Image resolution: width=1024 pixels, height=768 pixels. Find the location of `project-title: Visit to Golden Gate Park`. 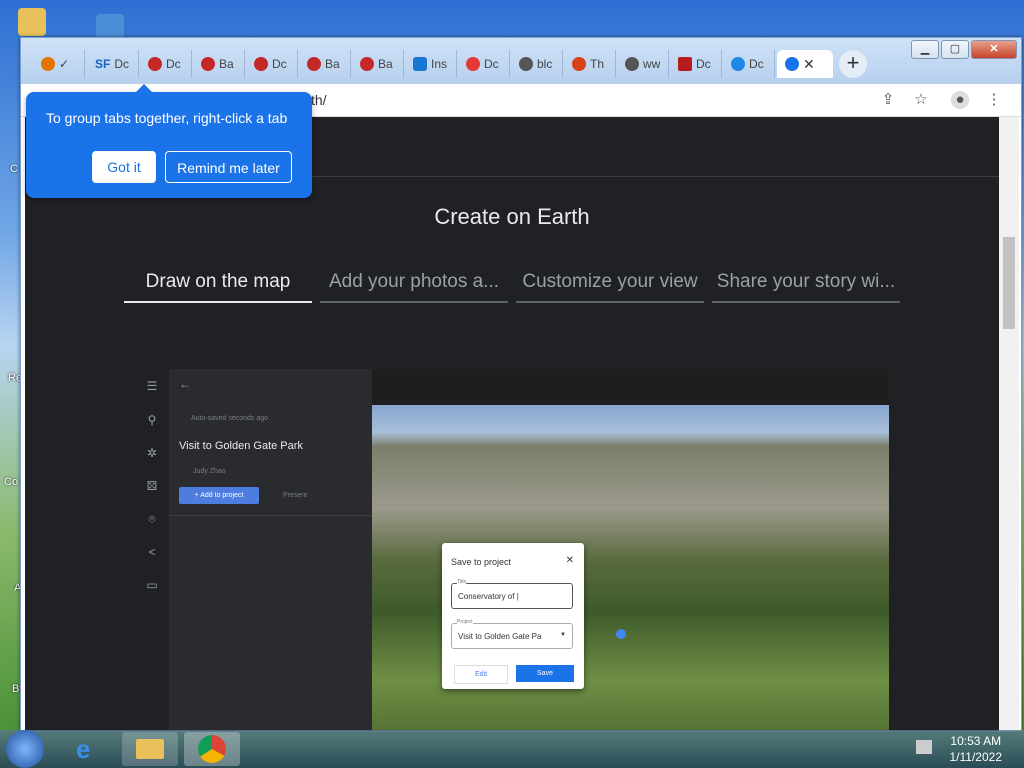

project-title: Visit to Golden Gate Park is located at coordinates (241, 446).